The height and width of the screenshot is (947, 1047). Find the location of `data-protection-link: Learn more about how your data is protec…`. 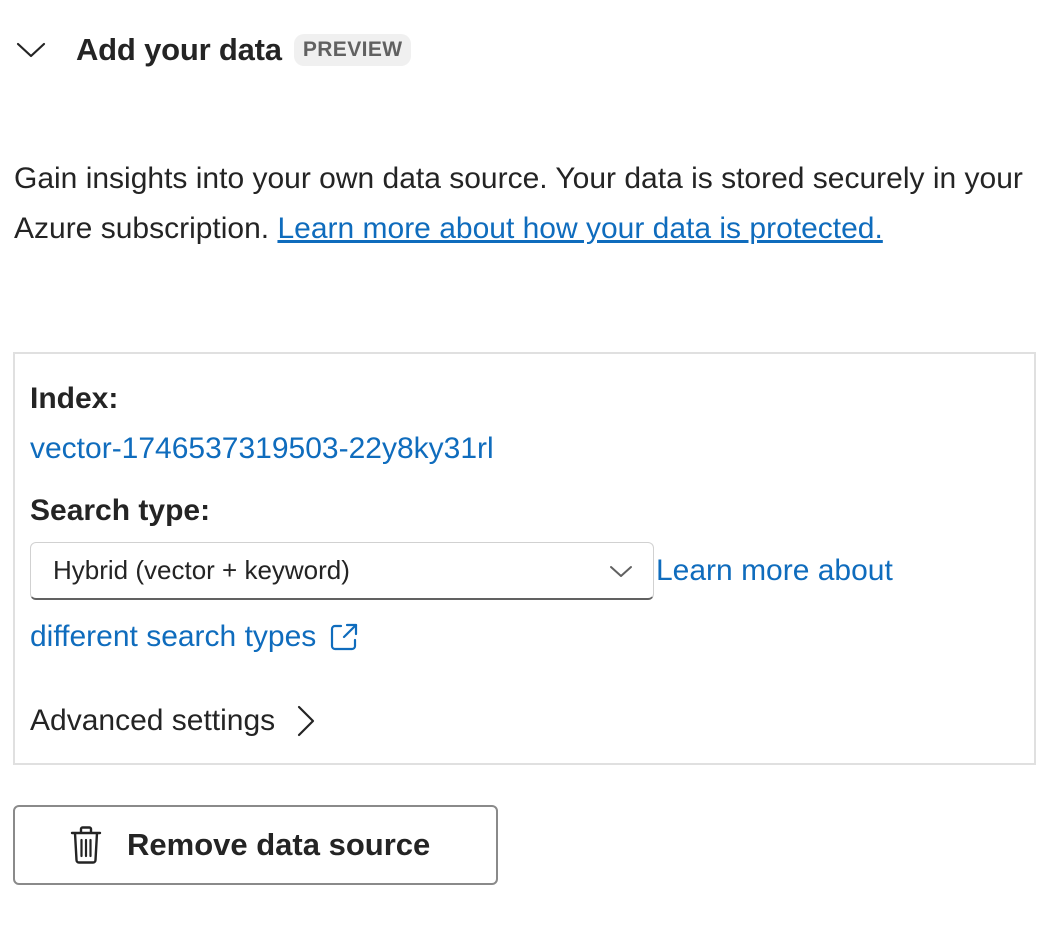

data-protection-link: Learn more about how your data is protec… is located at coordinates (579, 228).